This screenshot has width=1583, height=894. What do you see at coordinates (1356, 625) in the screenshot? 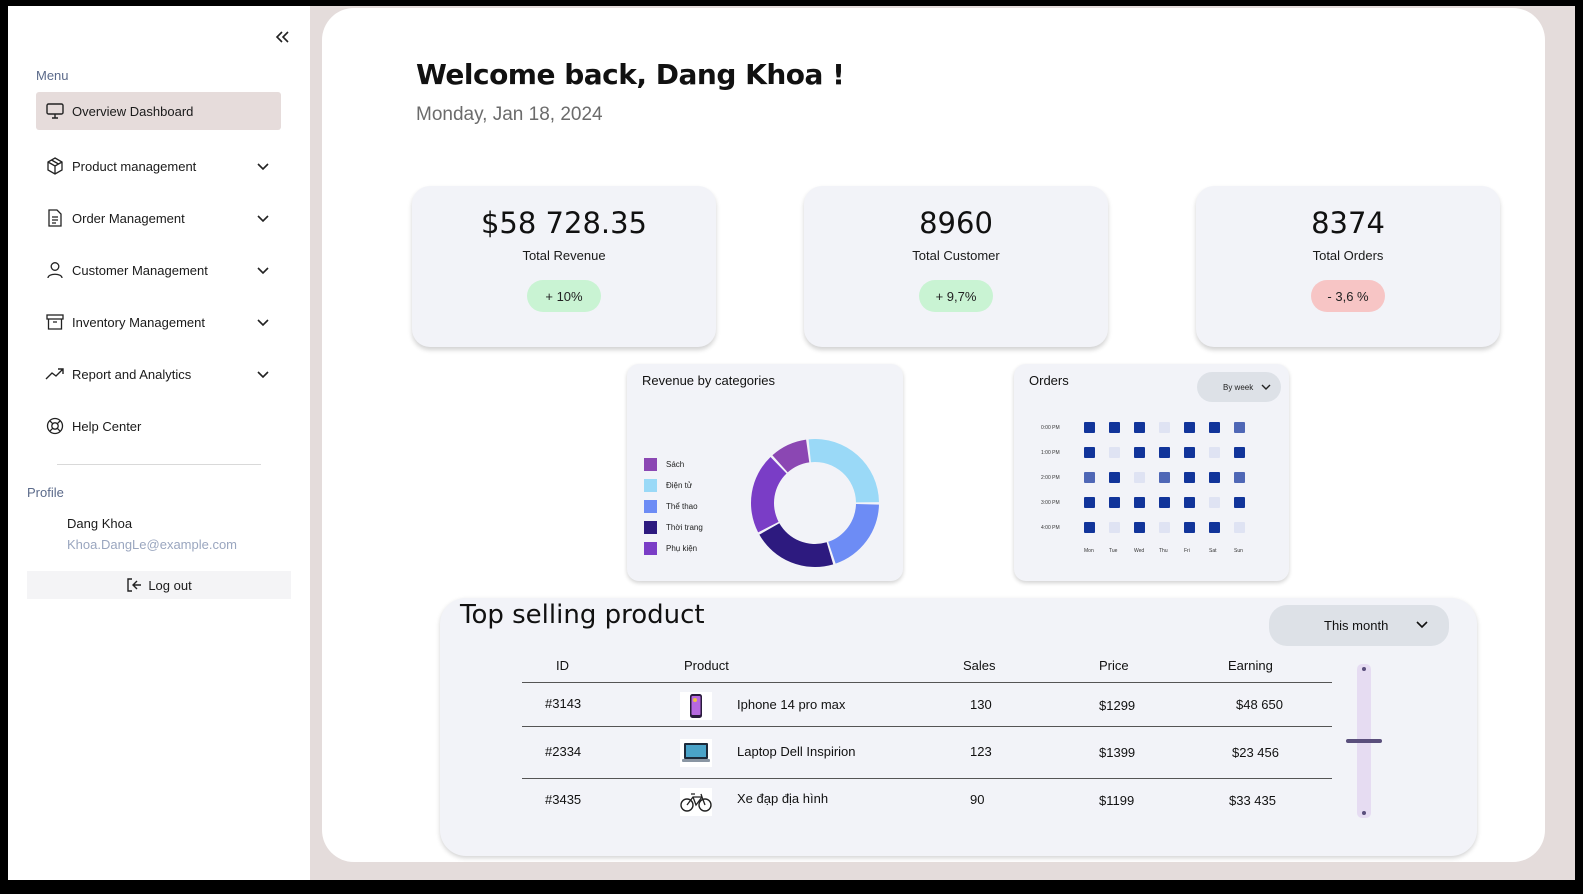
I see `period-select-label: This month` at bounding box center [1356, 625].